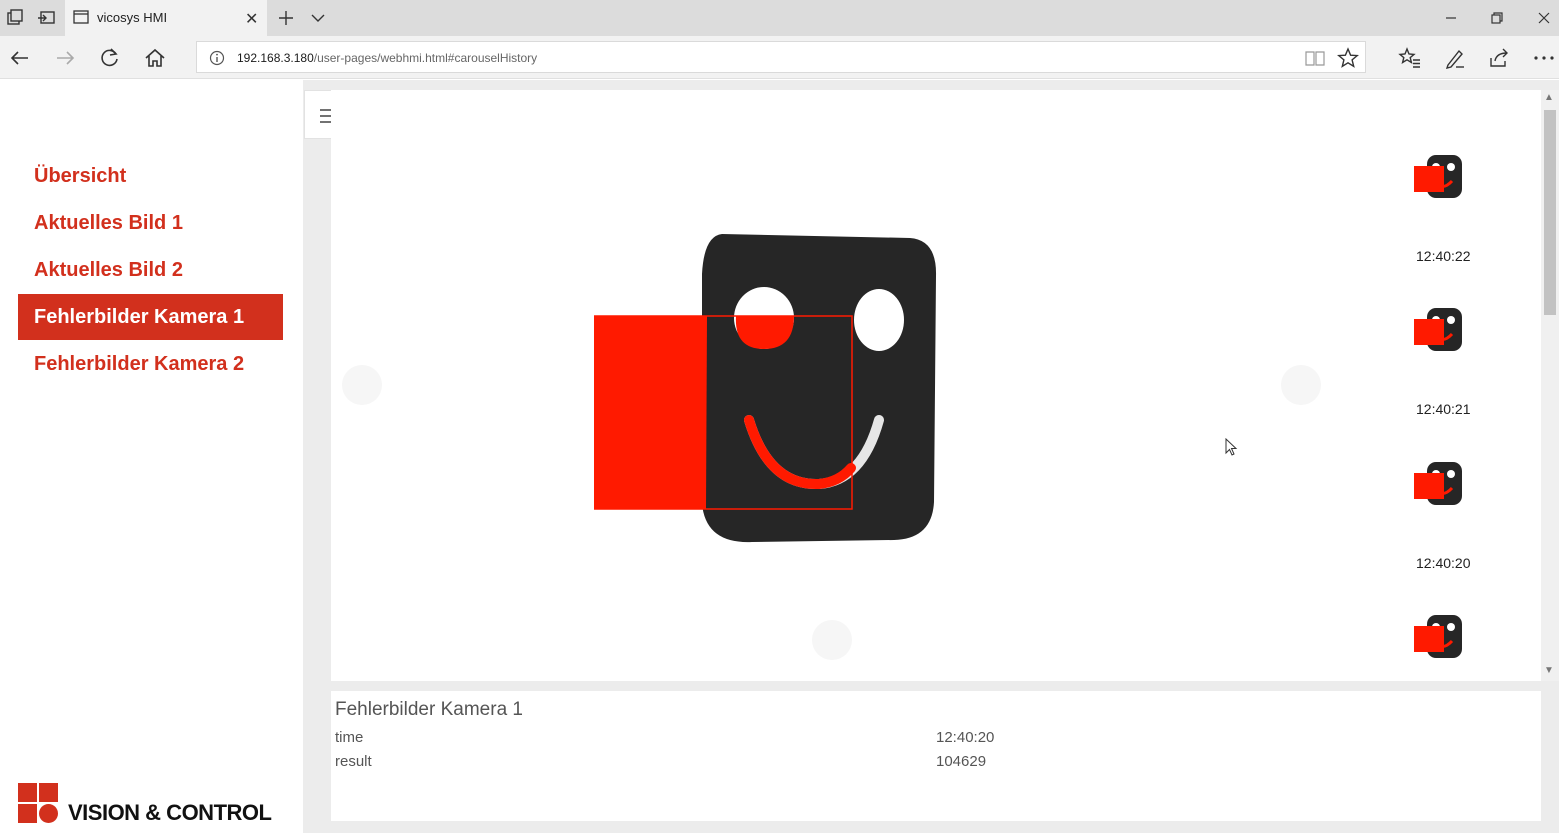 The width and height of the screenshot is (1559, 833). I want to click on share-icon, so click(1499, 58).